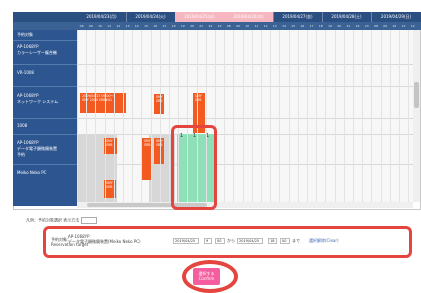 This screenshot has width=421, height=293. Describe the element at coordinates (22, 126) in the screenshot. I see `sidebar-item-resource: 1008` at that location.